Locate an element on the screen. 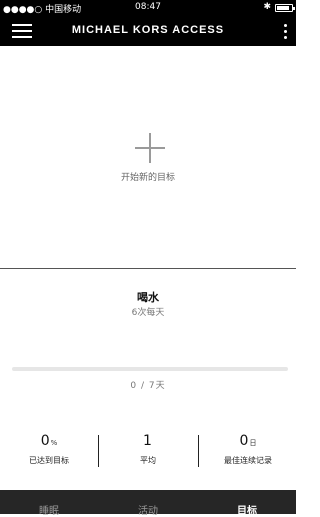 Image resolution: width=320 pixels, height=517 pixels. status-icons: ✱ is located at coordinates (279, 7).